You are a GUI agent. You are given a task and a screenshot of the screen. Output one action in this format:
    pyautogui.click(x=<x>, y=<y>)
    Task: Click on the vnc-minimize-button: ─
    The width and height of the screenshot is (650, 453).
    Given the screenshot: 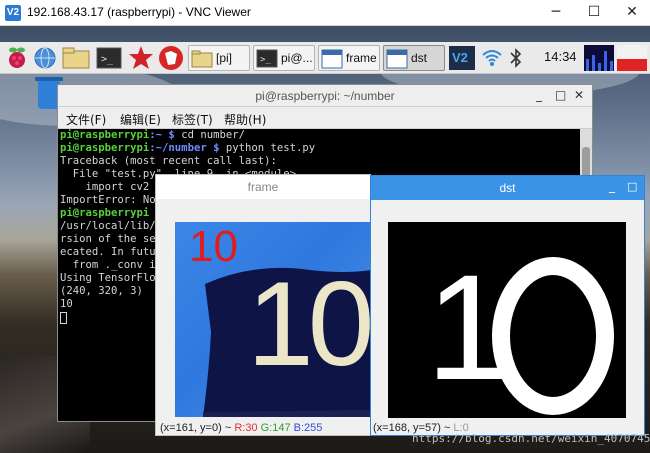 What is the action you would take?
    pyautogui.click(x=556, y=12)
    